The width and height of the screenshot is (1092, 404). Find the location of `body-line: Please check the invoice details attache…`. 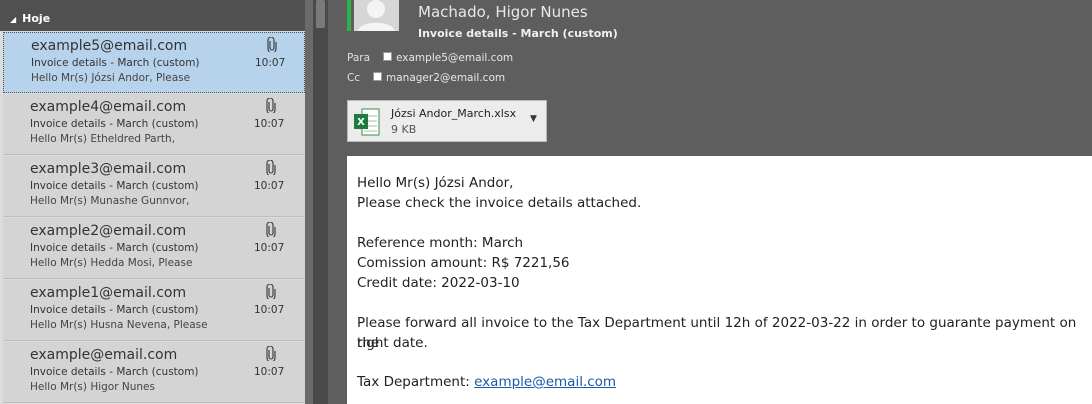

body-line: Please check the invoice details attache… is located at coordinates (499, 203).